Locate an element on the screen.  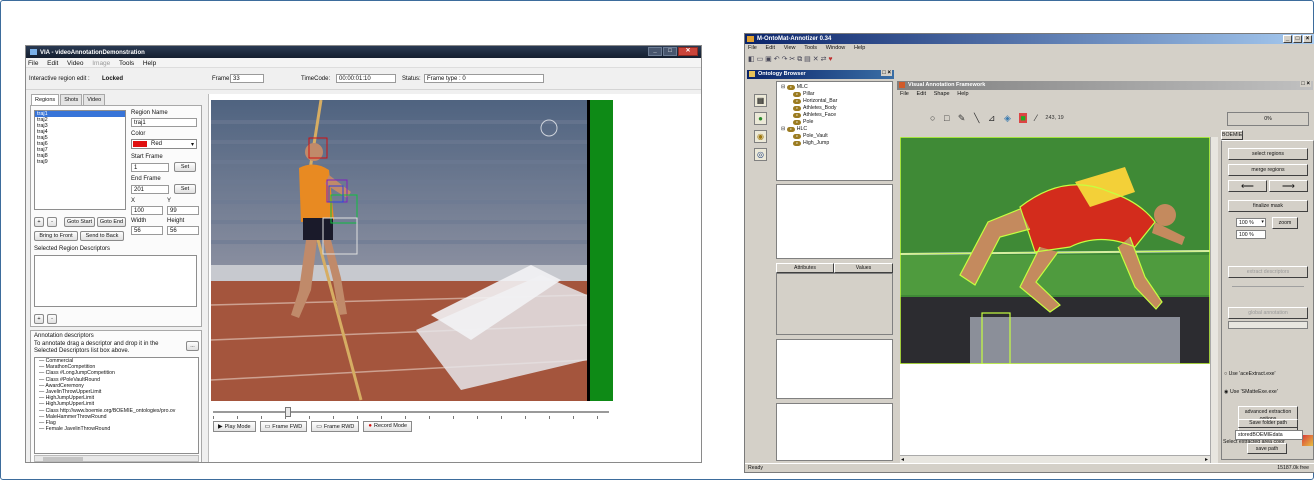
bring-to-front-button: Bring to Front is located at coordinates (56, 236).